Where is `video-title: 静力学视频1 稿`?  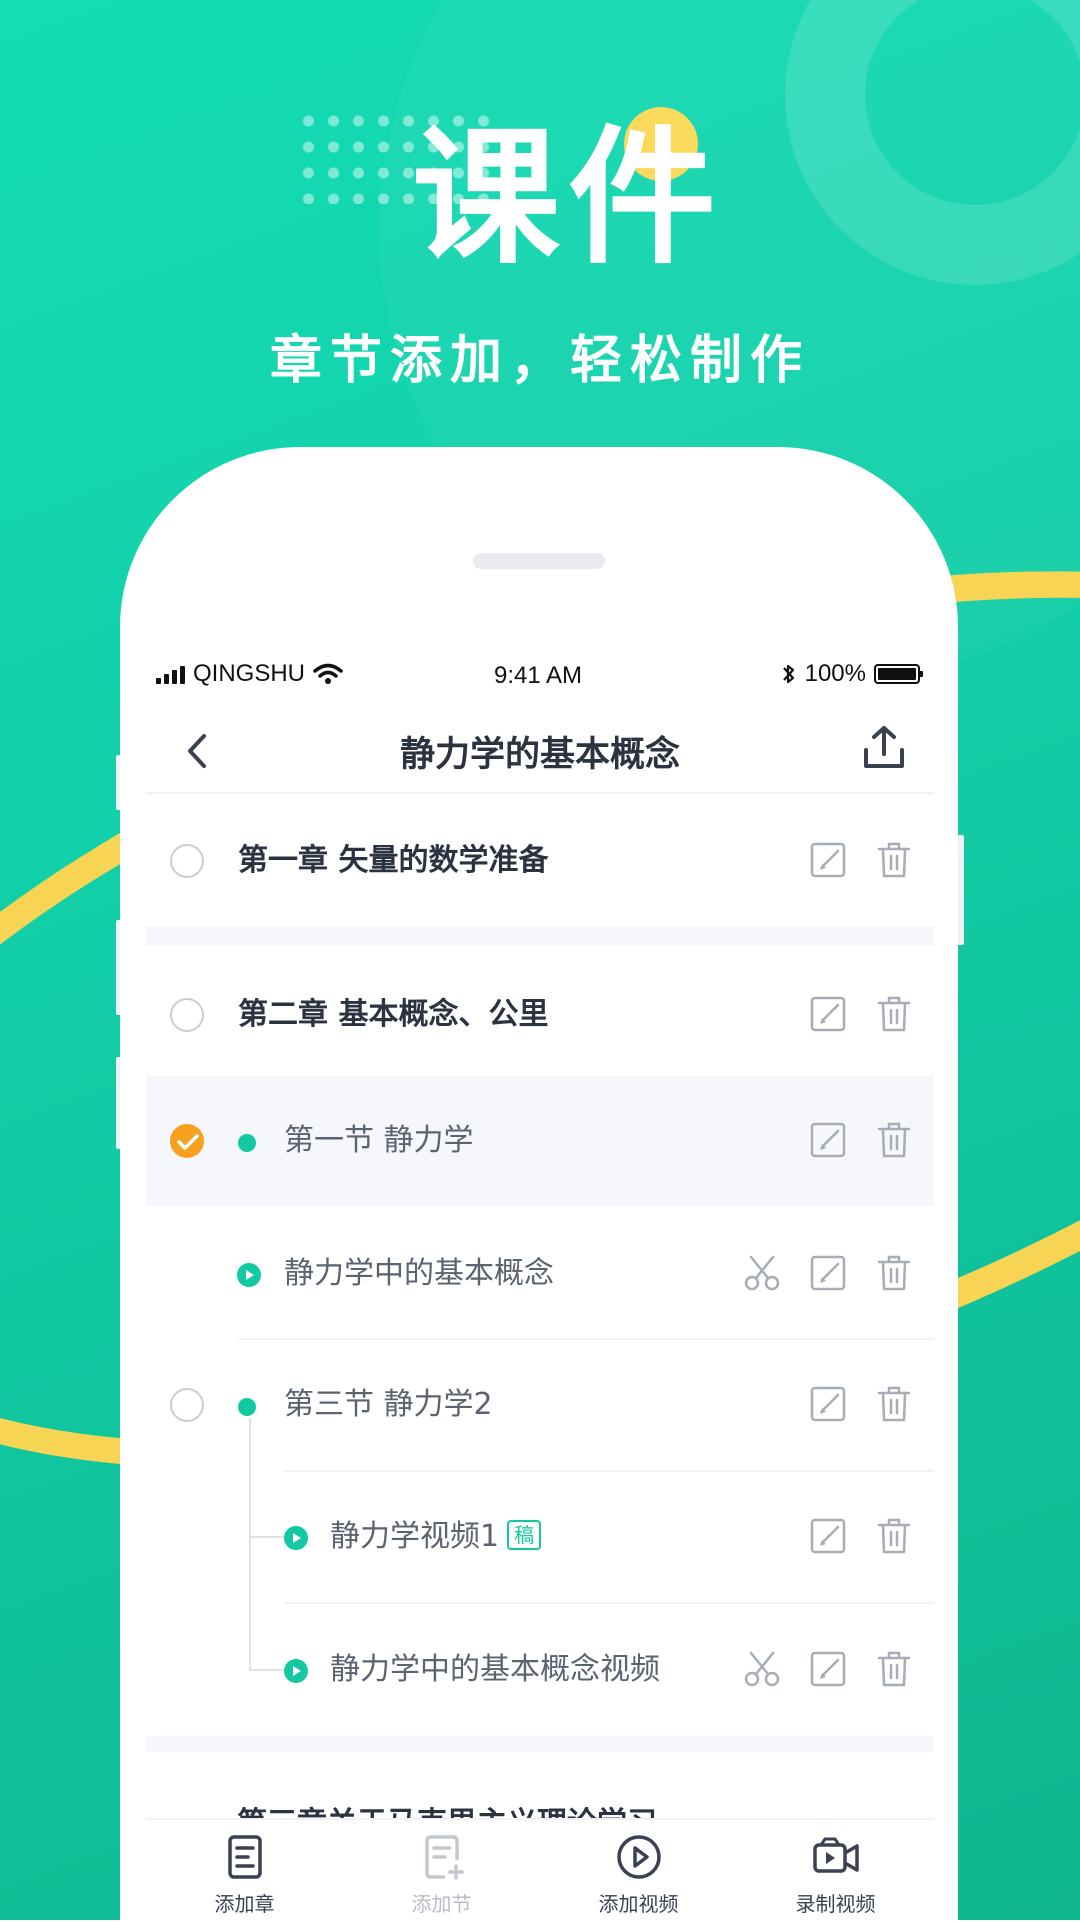
video-title: 静力学视频1 稿 is located at coordinates (436, 1537).